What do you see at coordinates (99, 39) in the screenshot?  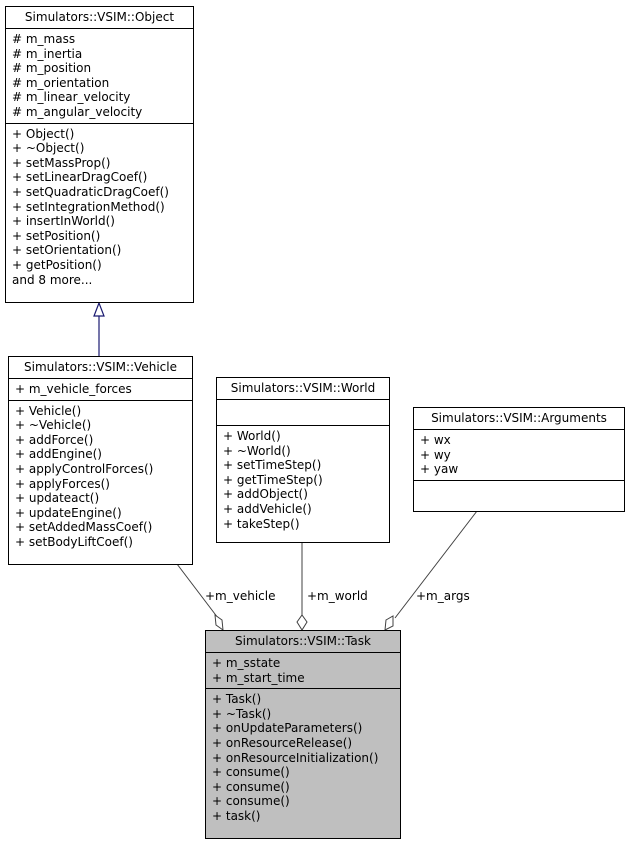 I see `class-attribute: # m_mass` at bounding box center [99, 39].